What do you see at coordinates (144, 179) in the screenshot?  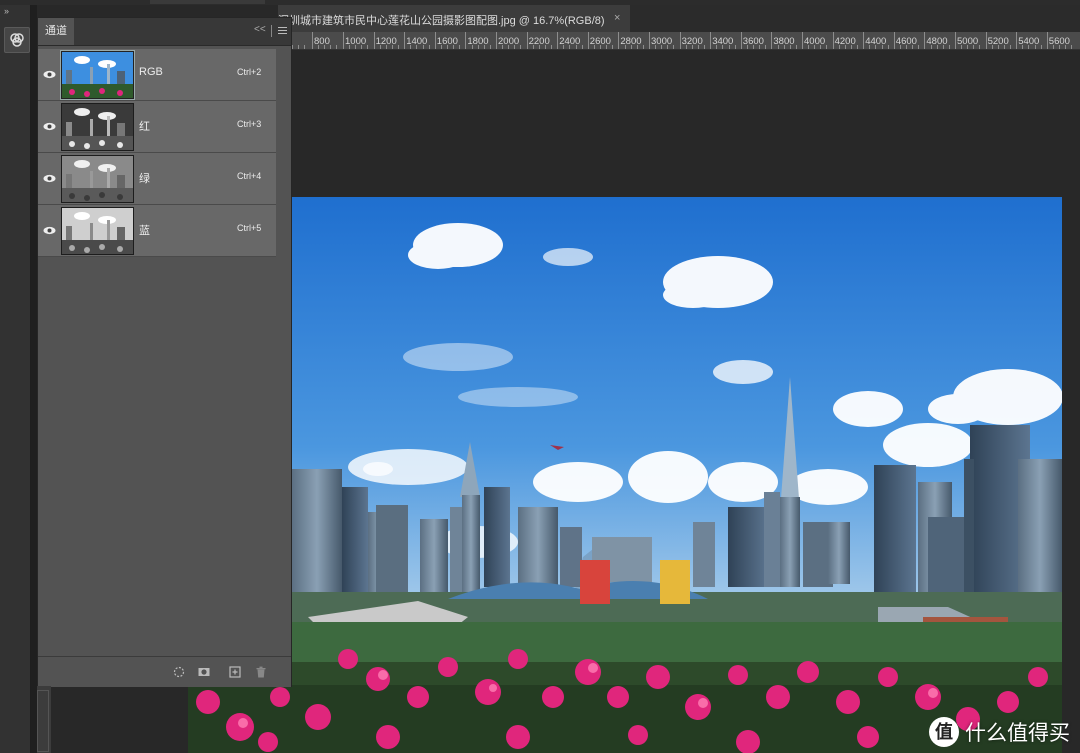 I see `channel-name: 绿` at bounding box center [144, 179].